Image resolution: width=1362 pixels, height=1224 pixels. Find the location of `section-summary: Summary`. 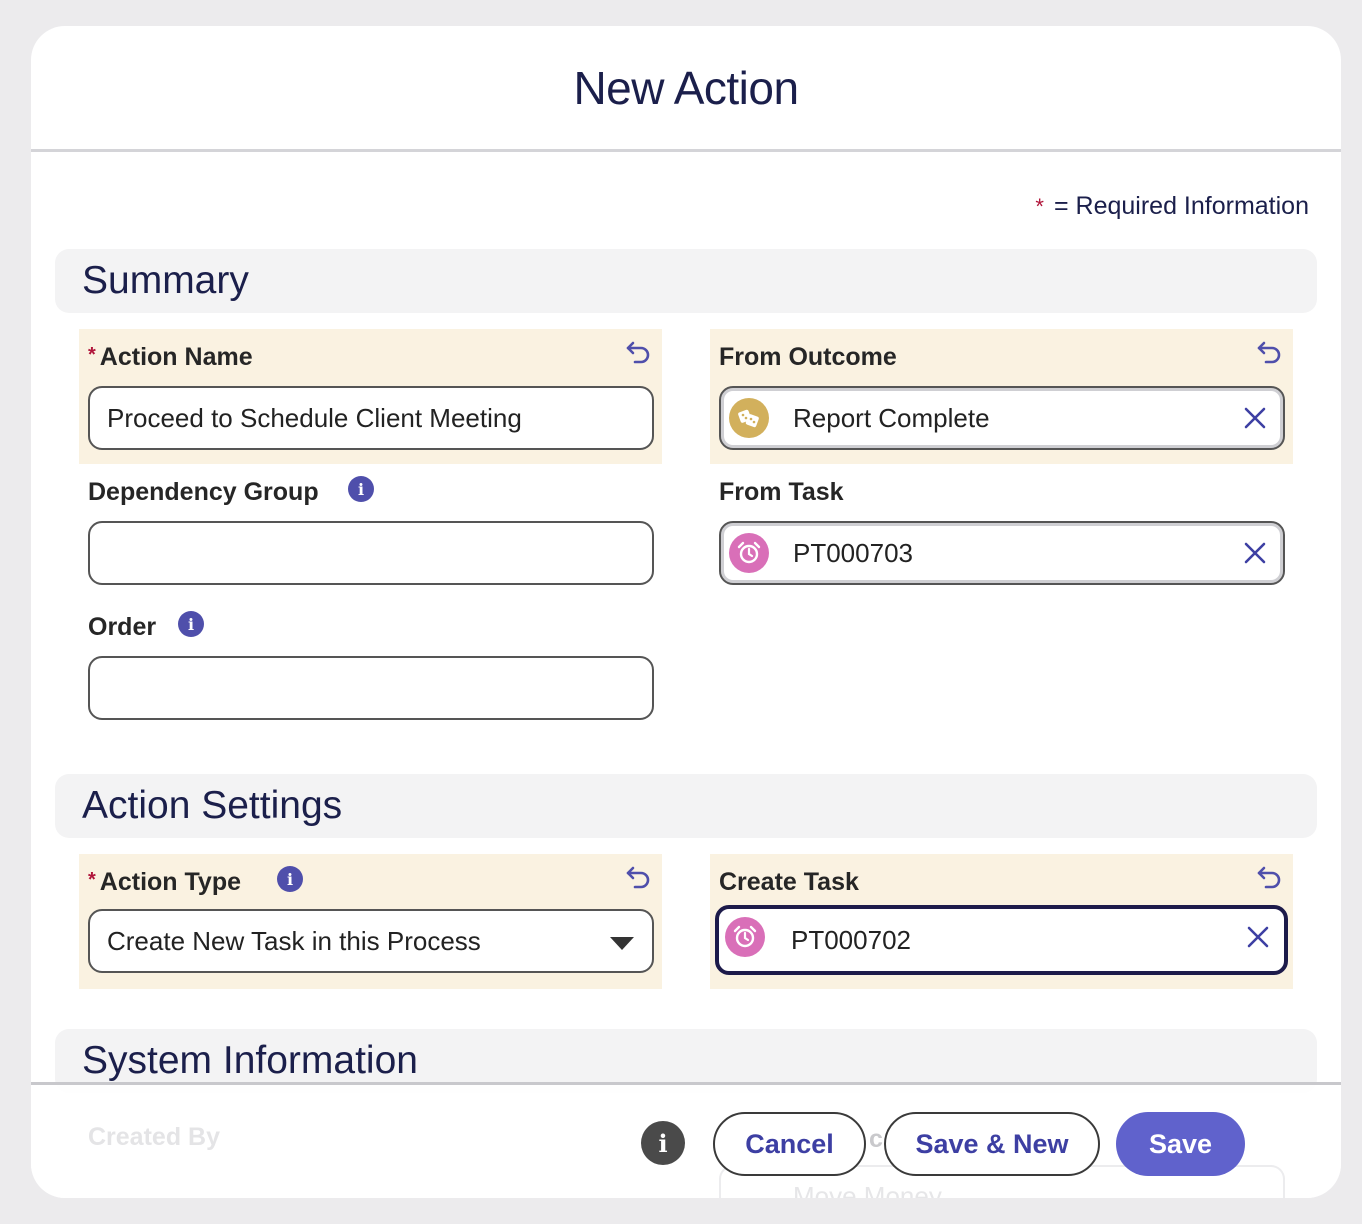

section-summary: Summary is located at coordinates (686, 281).